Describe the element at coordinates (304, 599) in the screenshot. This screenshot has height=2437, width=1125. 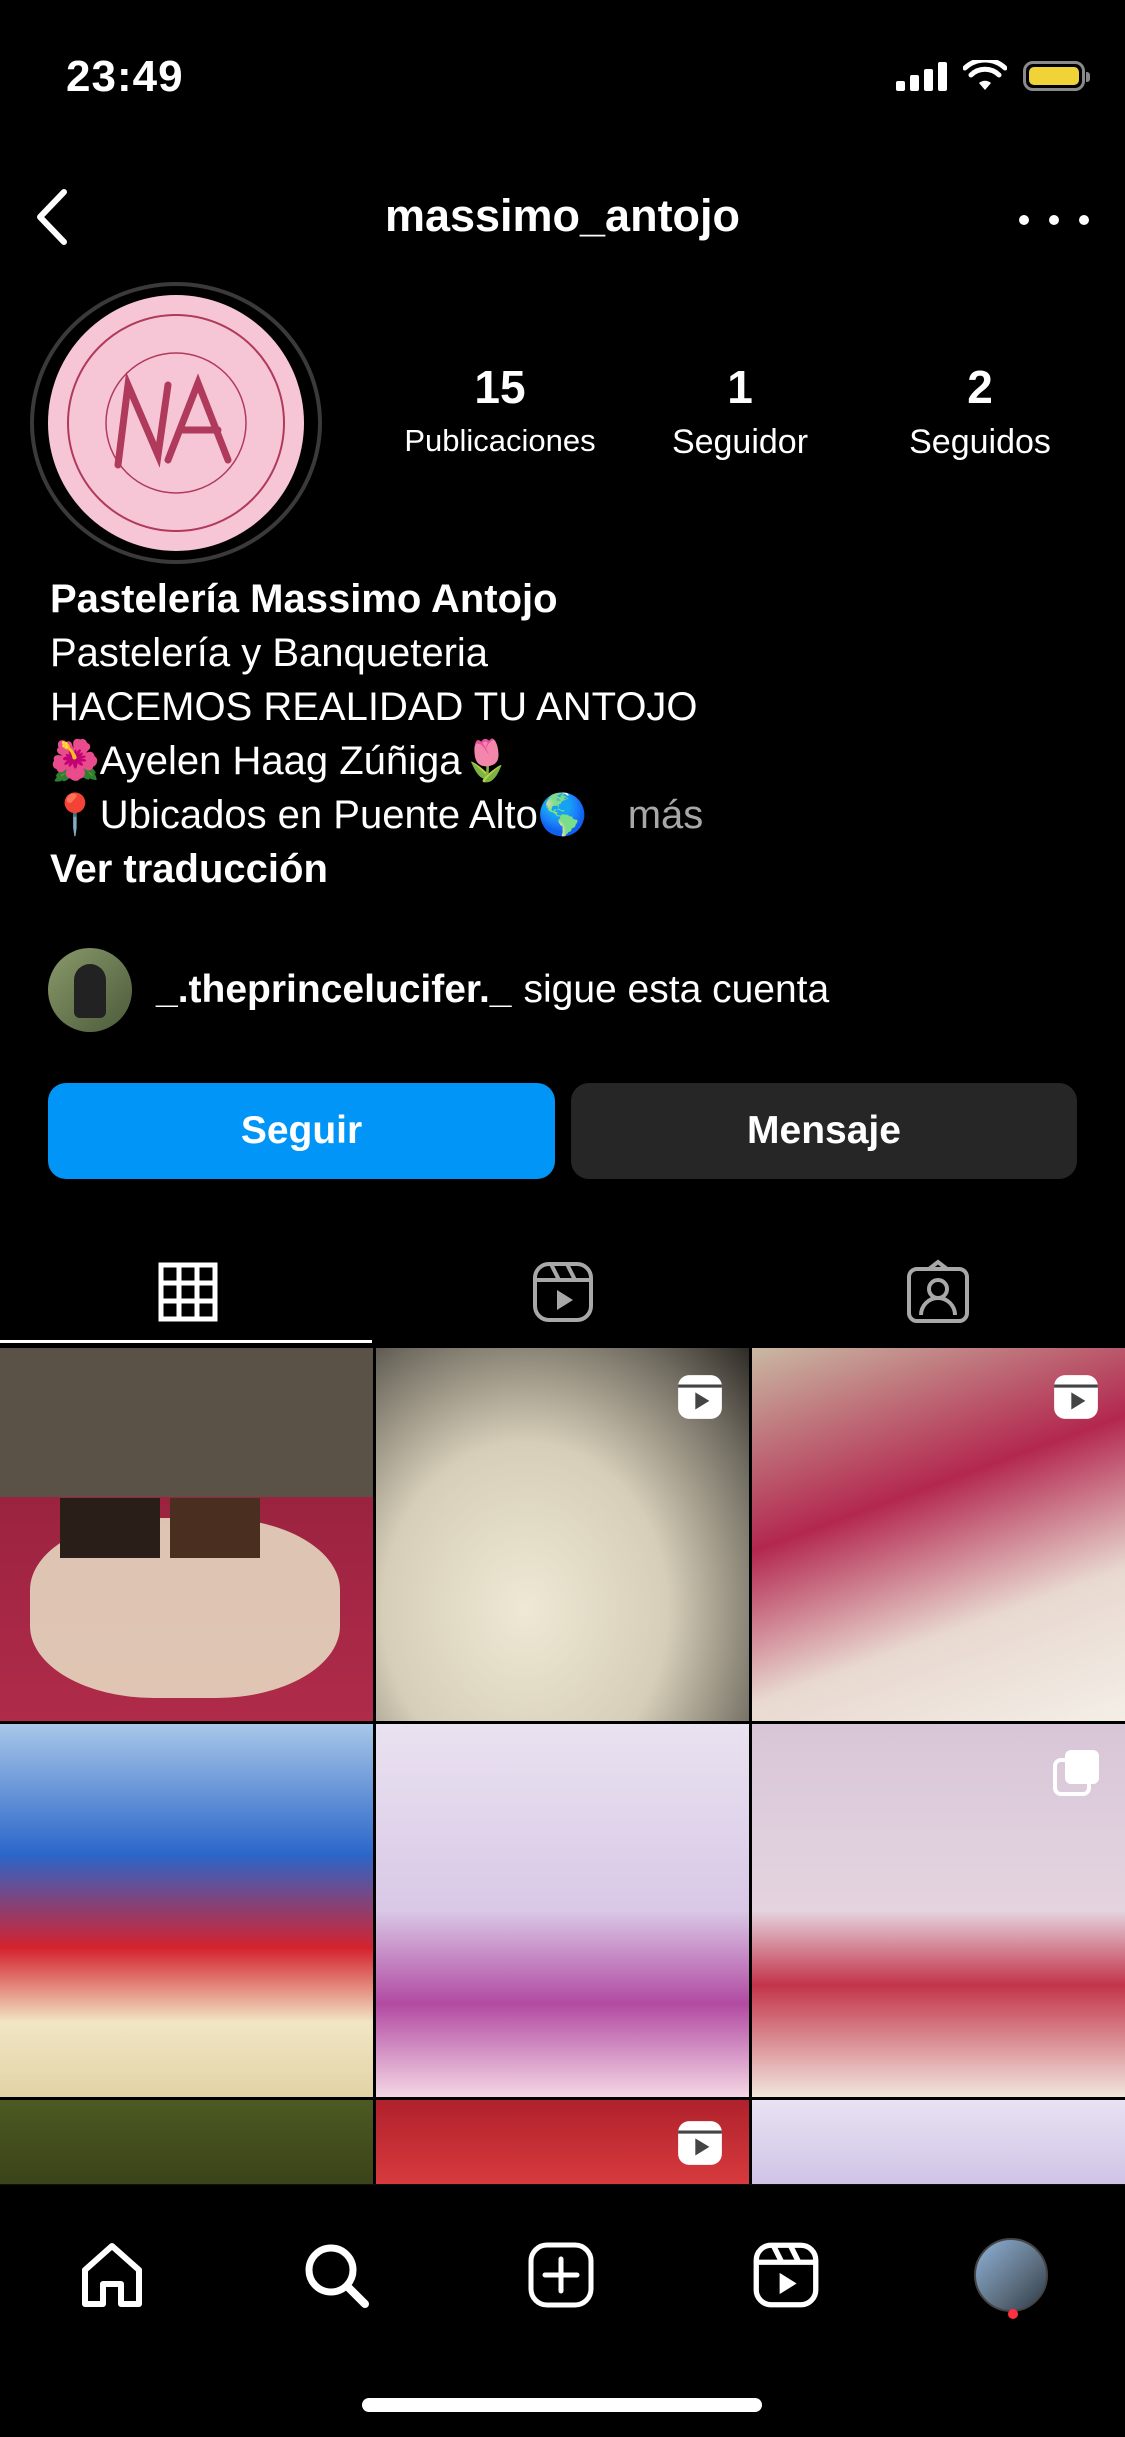
I see `profile-display-name: Pastelería Massimo Antojo` at that location.